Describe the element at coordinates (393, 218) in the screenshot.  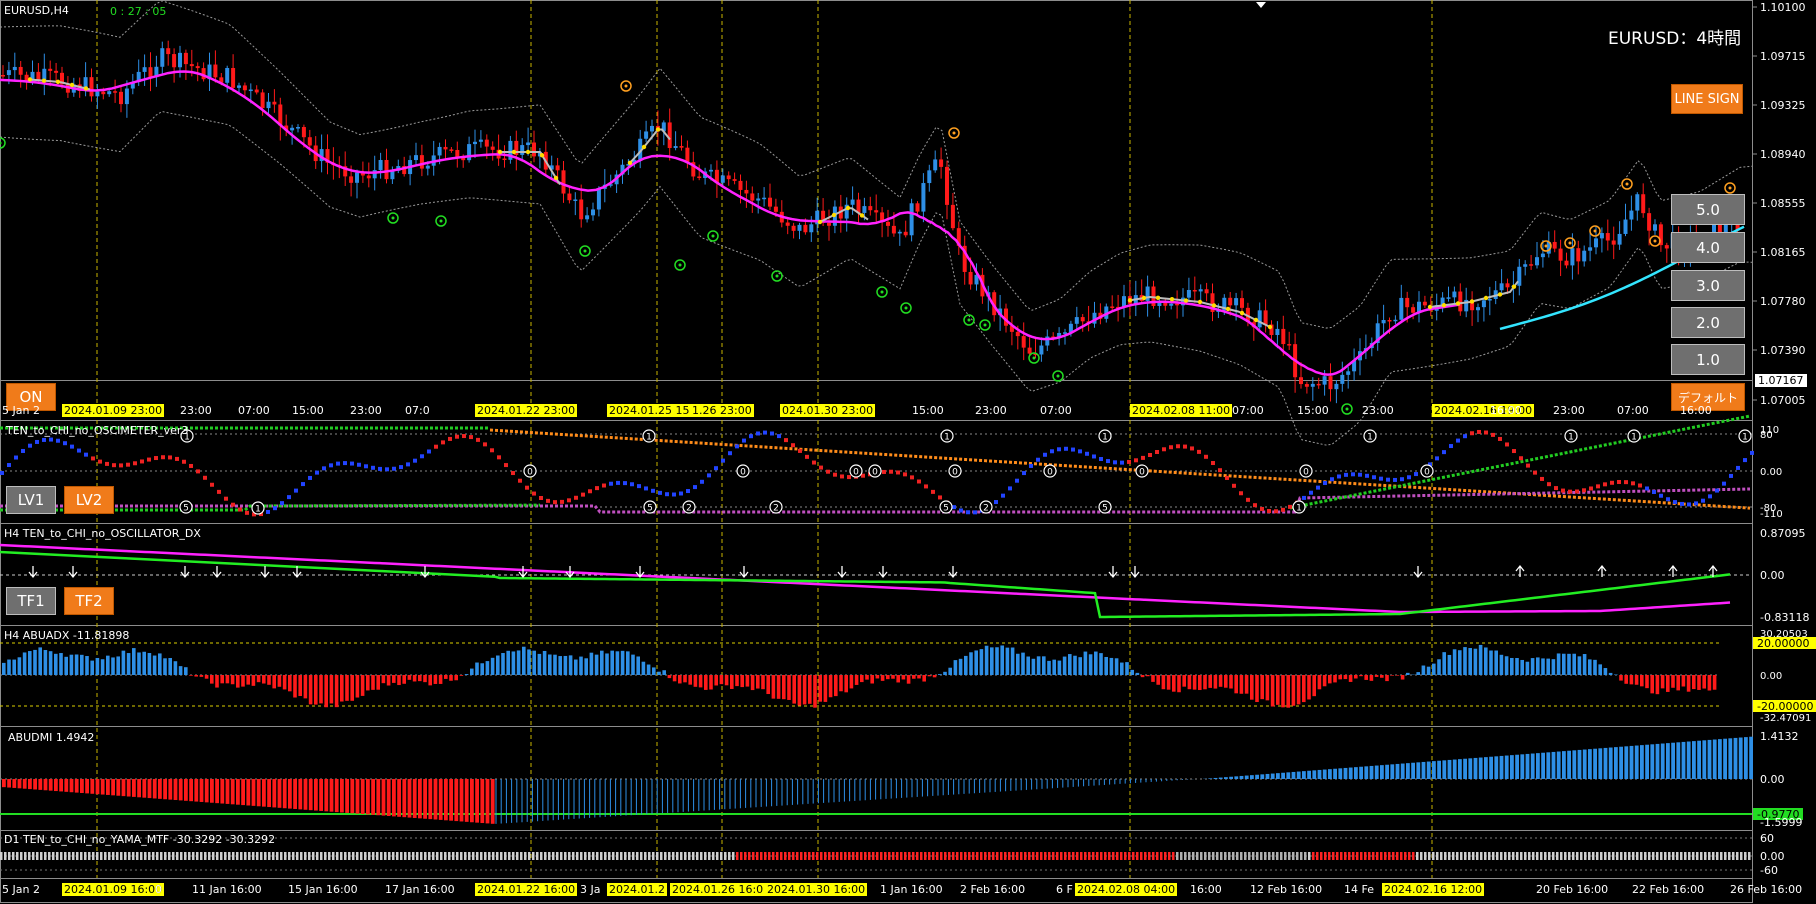
I see `buy-signal-dot` at that location.